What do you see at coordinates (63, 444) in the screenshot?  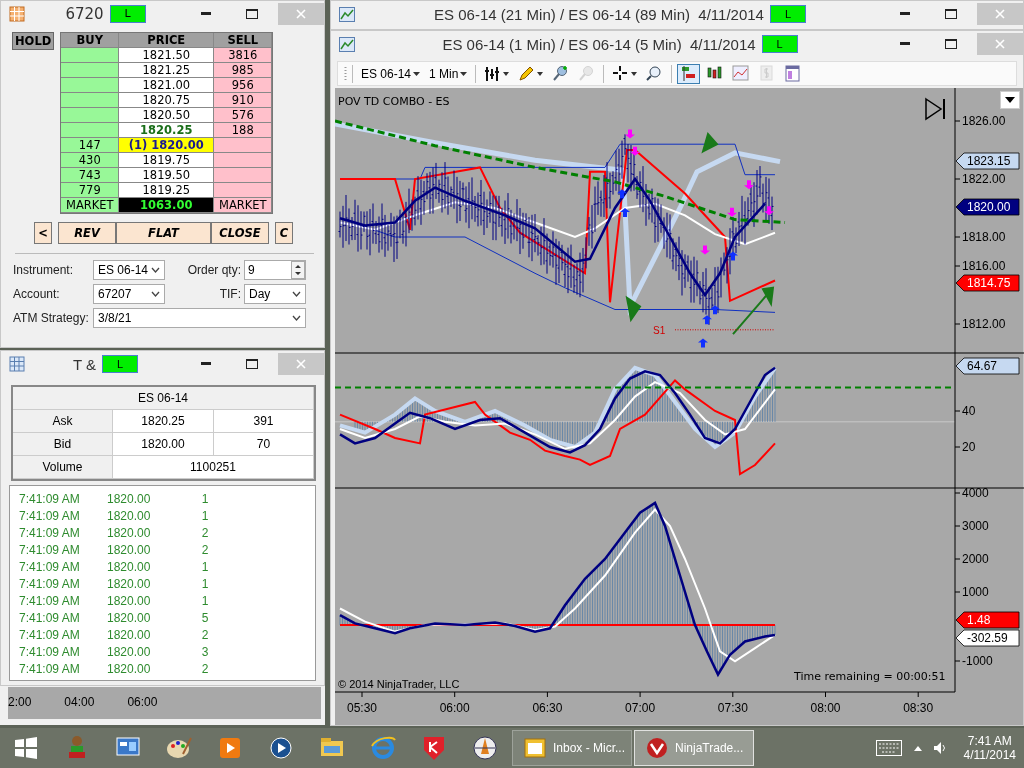 I see `quote-label: Bid` at bounding box center [63, 444].